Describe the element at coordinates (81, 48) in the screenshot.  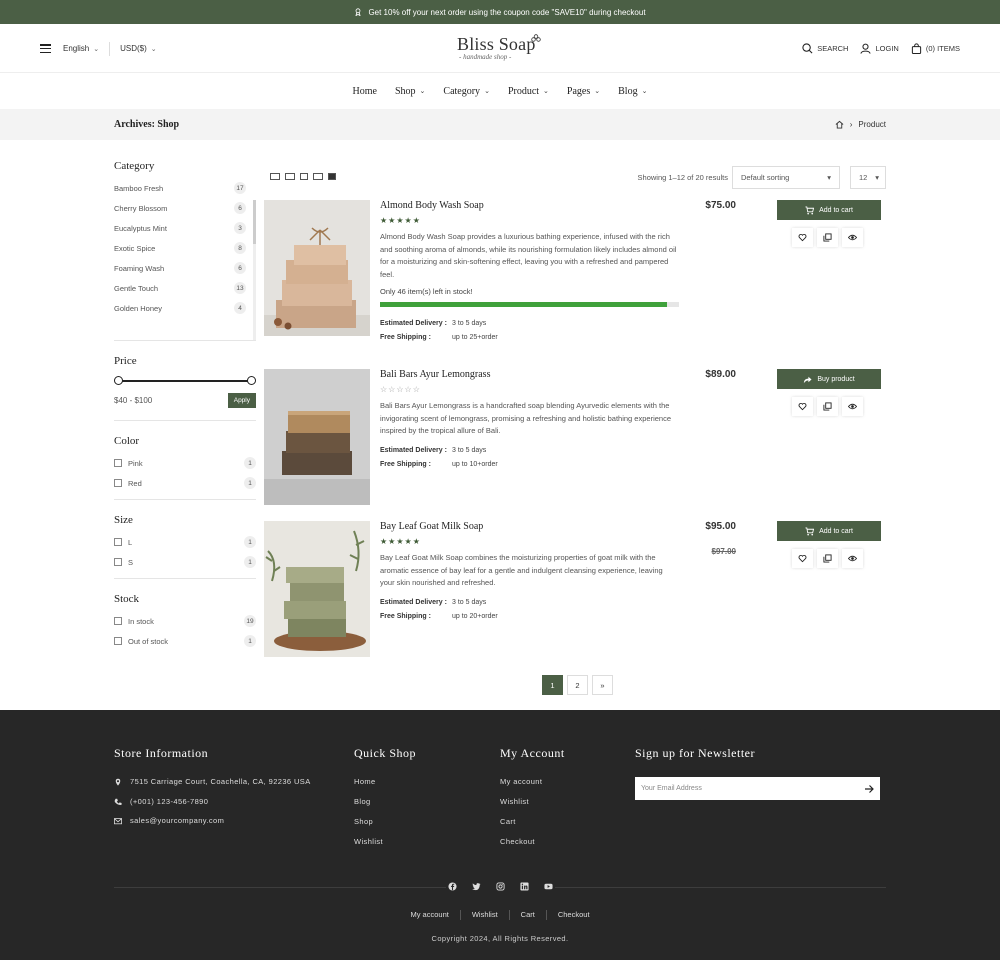
I see `language-select: English ⌄` at that location.